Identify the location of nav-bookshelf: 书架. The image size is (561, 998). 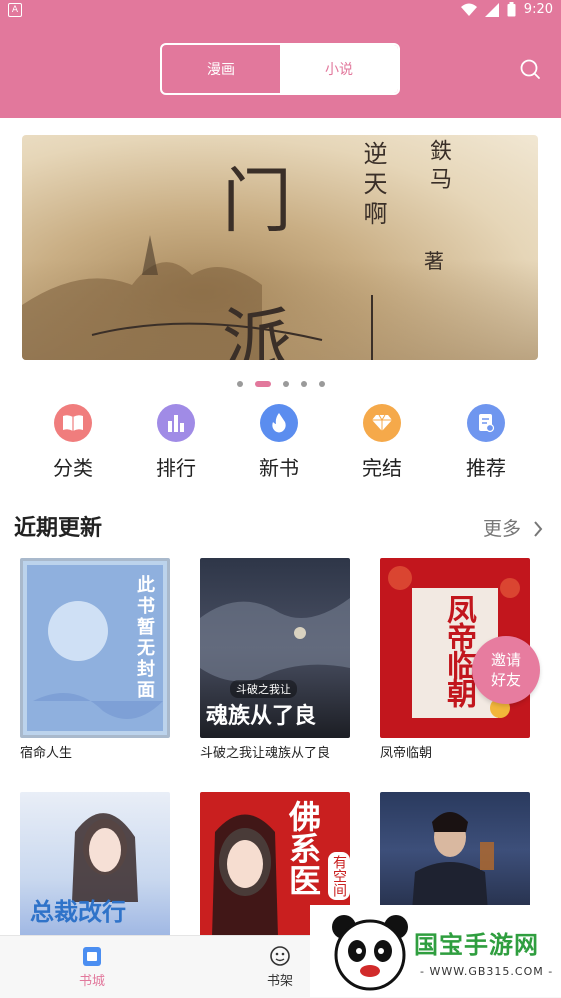
(280, 966).